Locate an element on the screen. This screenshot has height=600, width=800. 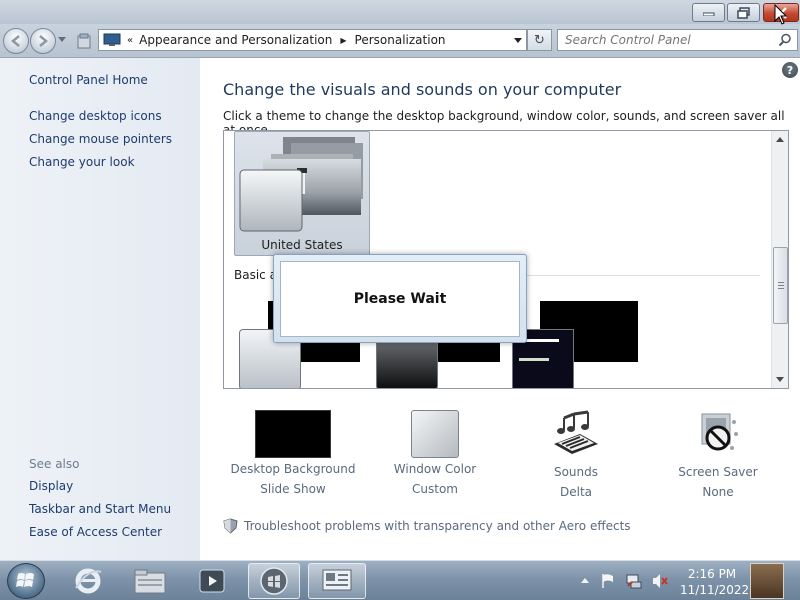
window-color-option: Window Color Custom is located at coordinates (435, 453).